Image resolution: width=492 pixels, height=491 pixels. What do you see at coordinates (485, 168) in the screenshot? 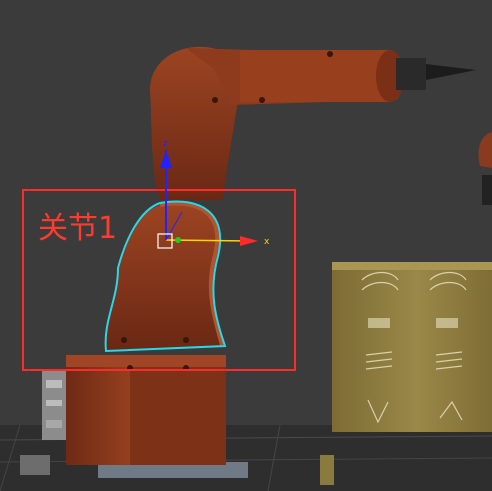
I see `partial-robot-right` at bounding box center [485, 168].